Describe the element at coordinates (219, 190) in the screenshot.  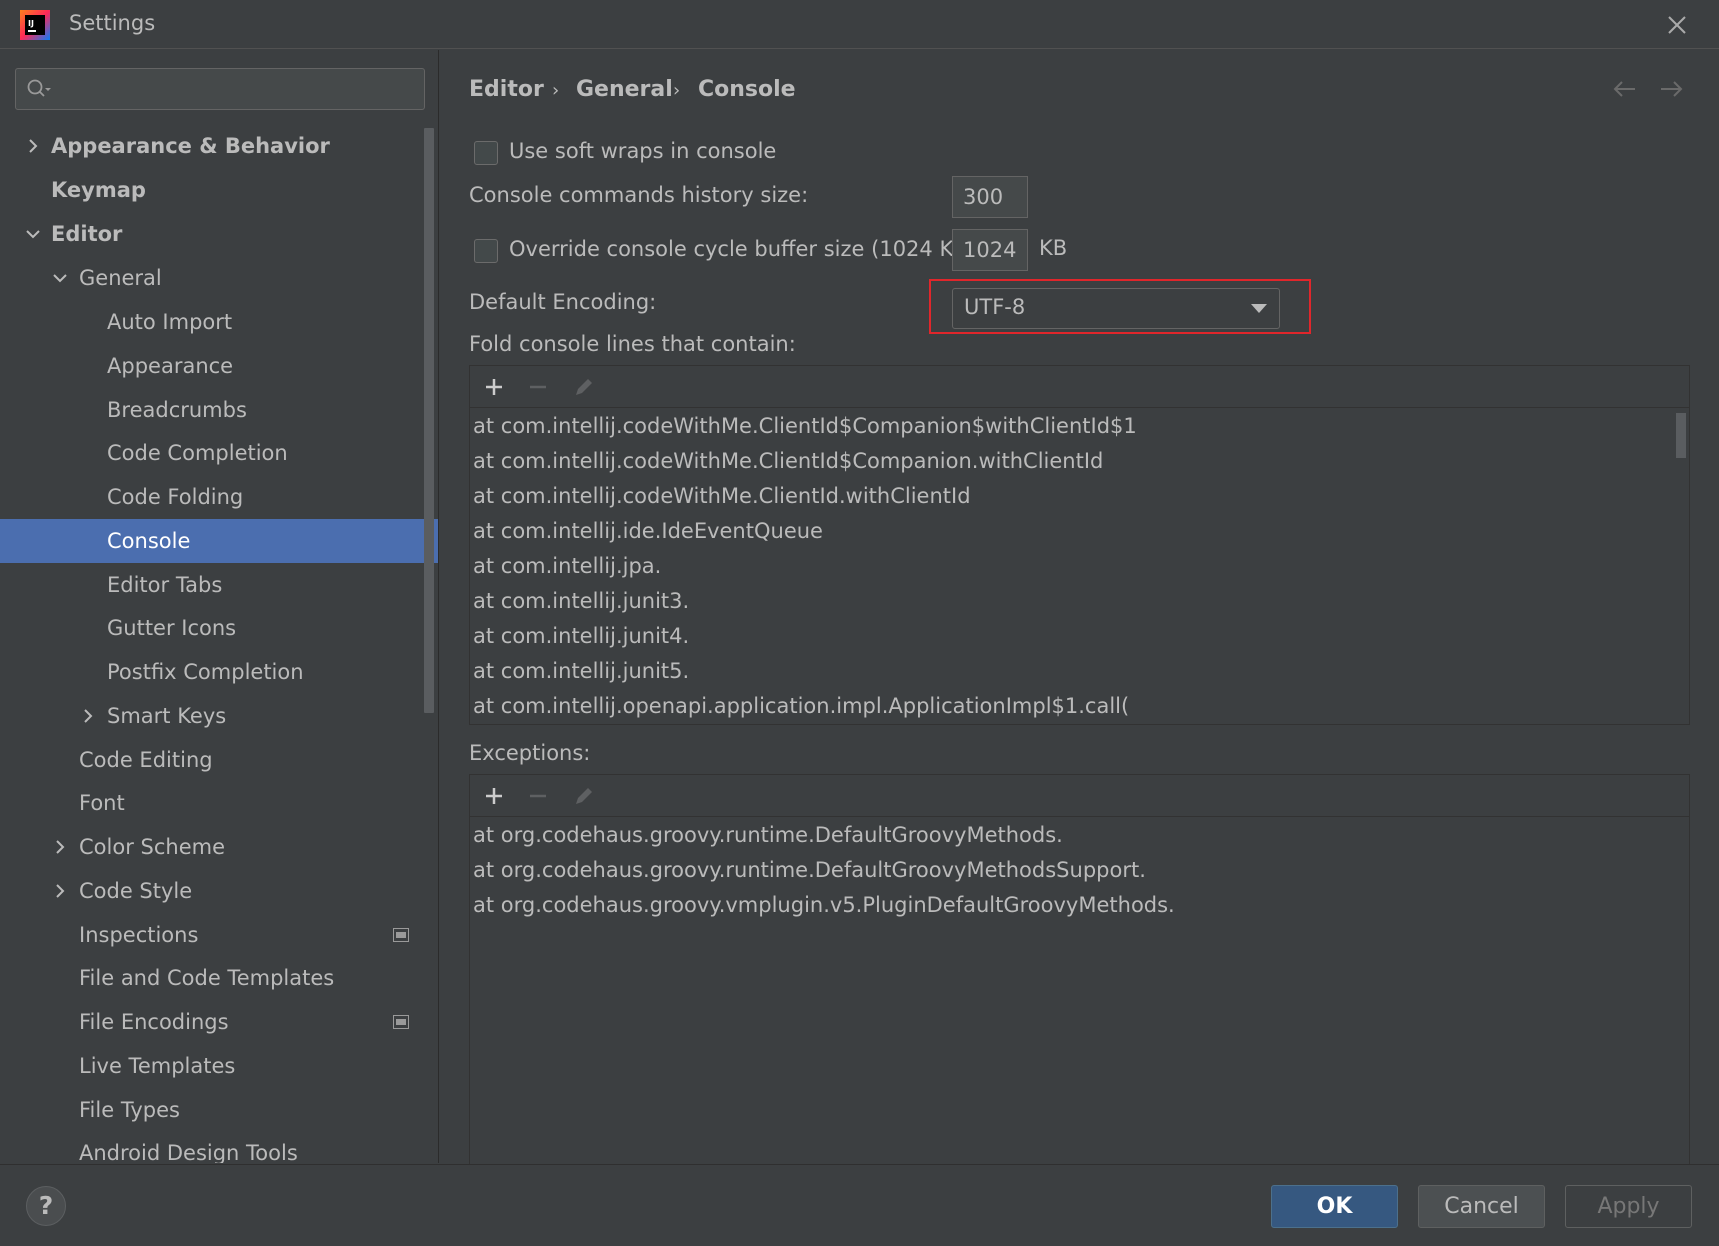
I see `sidebar-item-keymap: Keymap` at that location.